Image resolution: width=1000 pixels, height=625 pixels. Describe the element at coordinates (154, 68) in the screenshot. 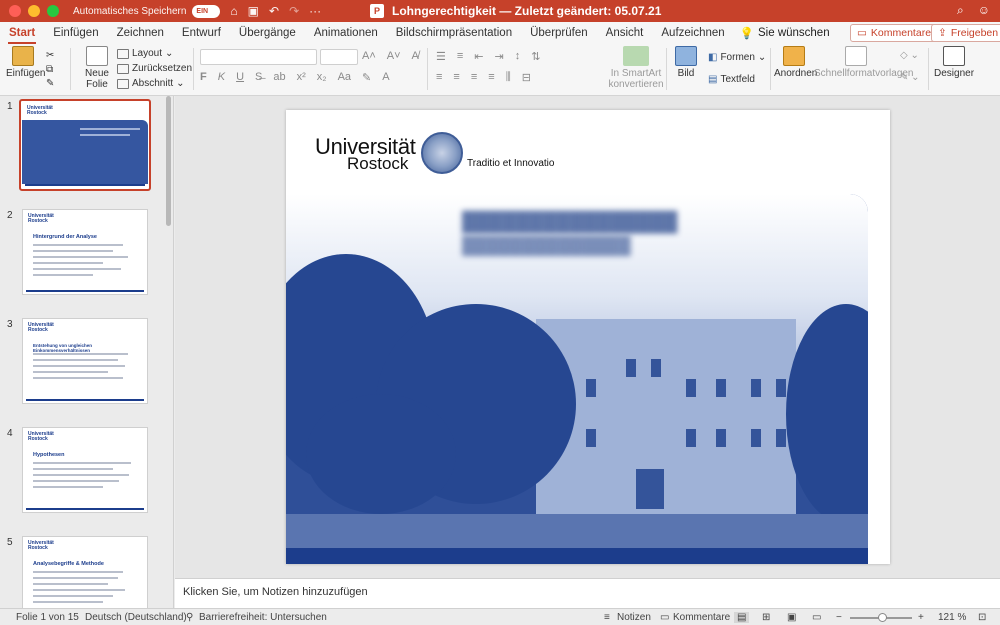

I see `reset-button: Zurücksetzen` at that location.